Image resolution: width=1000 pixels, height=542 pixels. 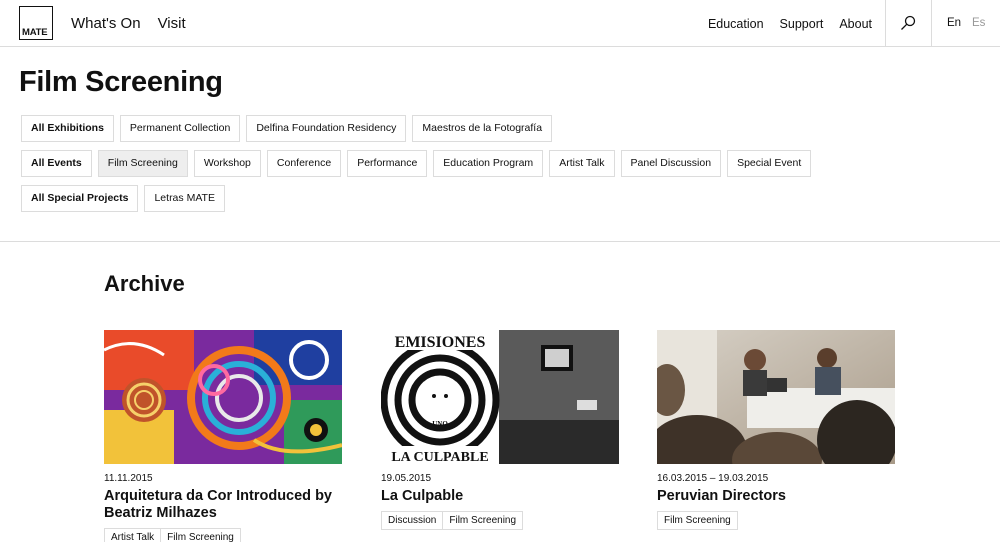 What do you see at coordinates (184, 198) in the screenshot?
I see `filter-letras-mate: Letras MATE` at bounding box center [184, 198].